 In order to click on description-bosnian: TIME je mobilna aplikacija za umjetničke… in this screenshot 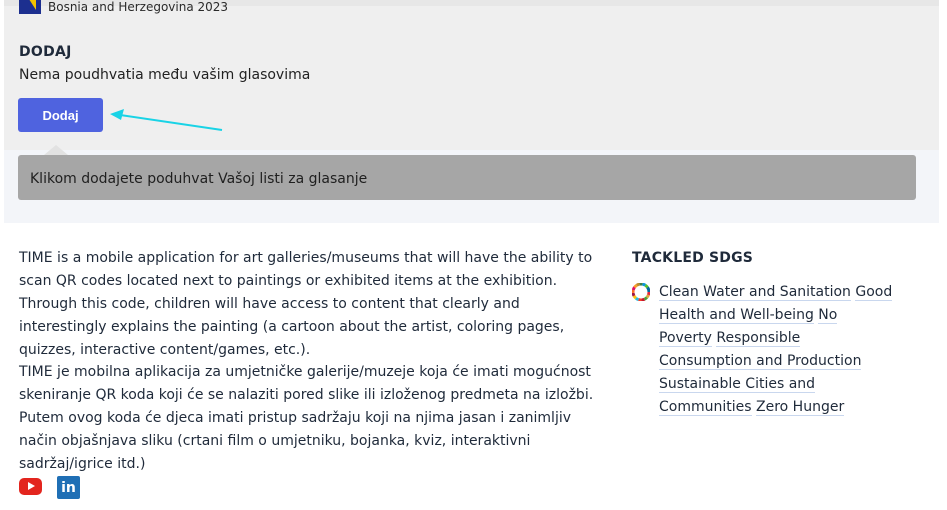, I will do `click(306, 418)`.